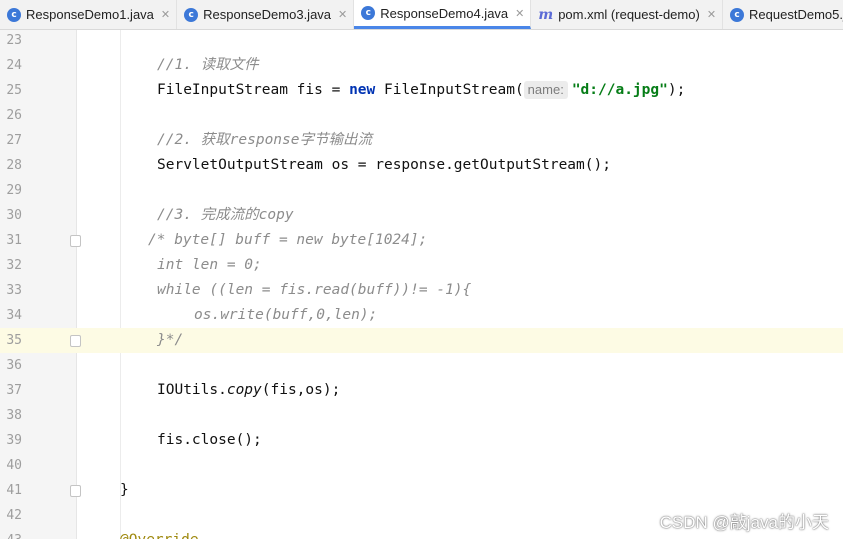 The height and width of the screenshot is (539, 843). Describe the element at coordinates (14, 465) in the screenshot. I see `line-number: 40` at that location.